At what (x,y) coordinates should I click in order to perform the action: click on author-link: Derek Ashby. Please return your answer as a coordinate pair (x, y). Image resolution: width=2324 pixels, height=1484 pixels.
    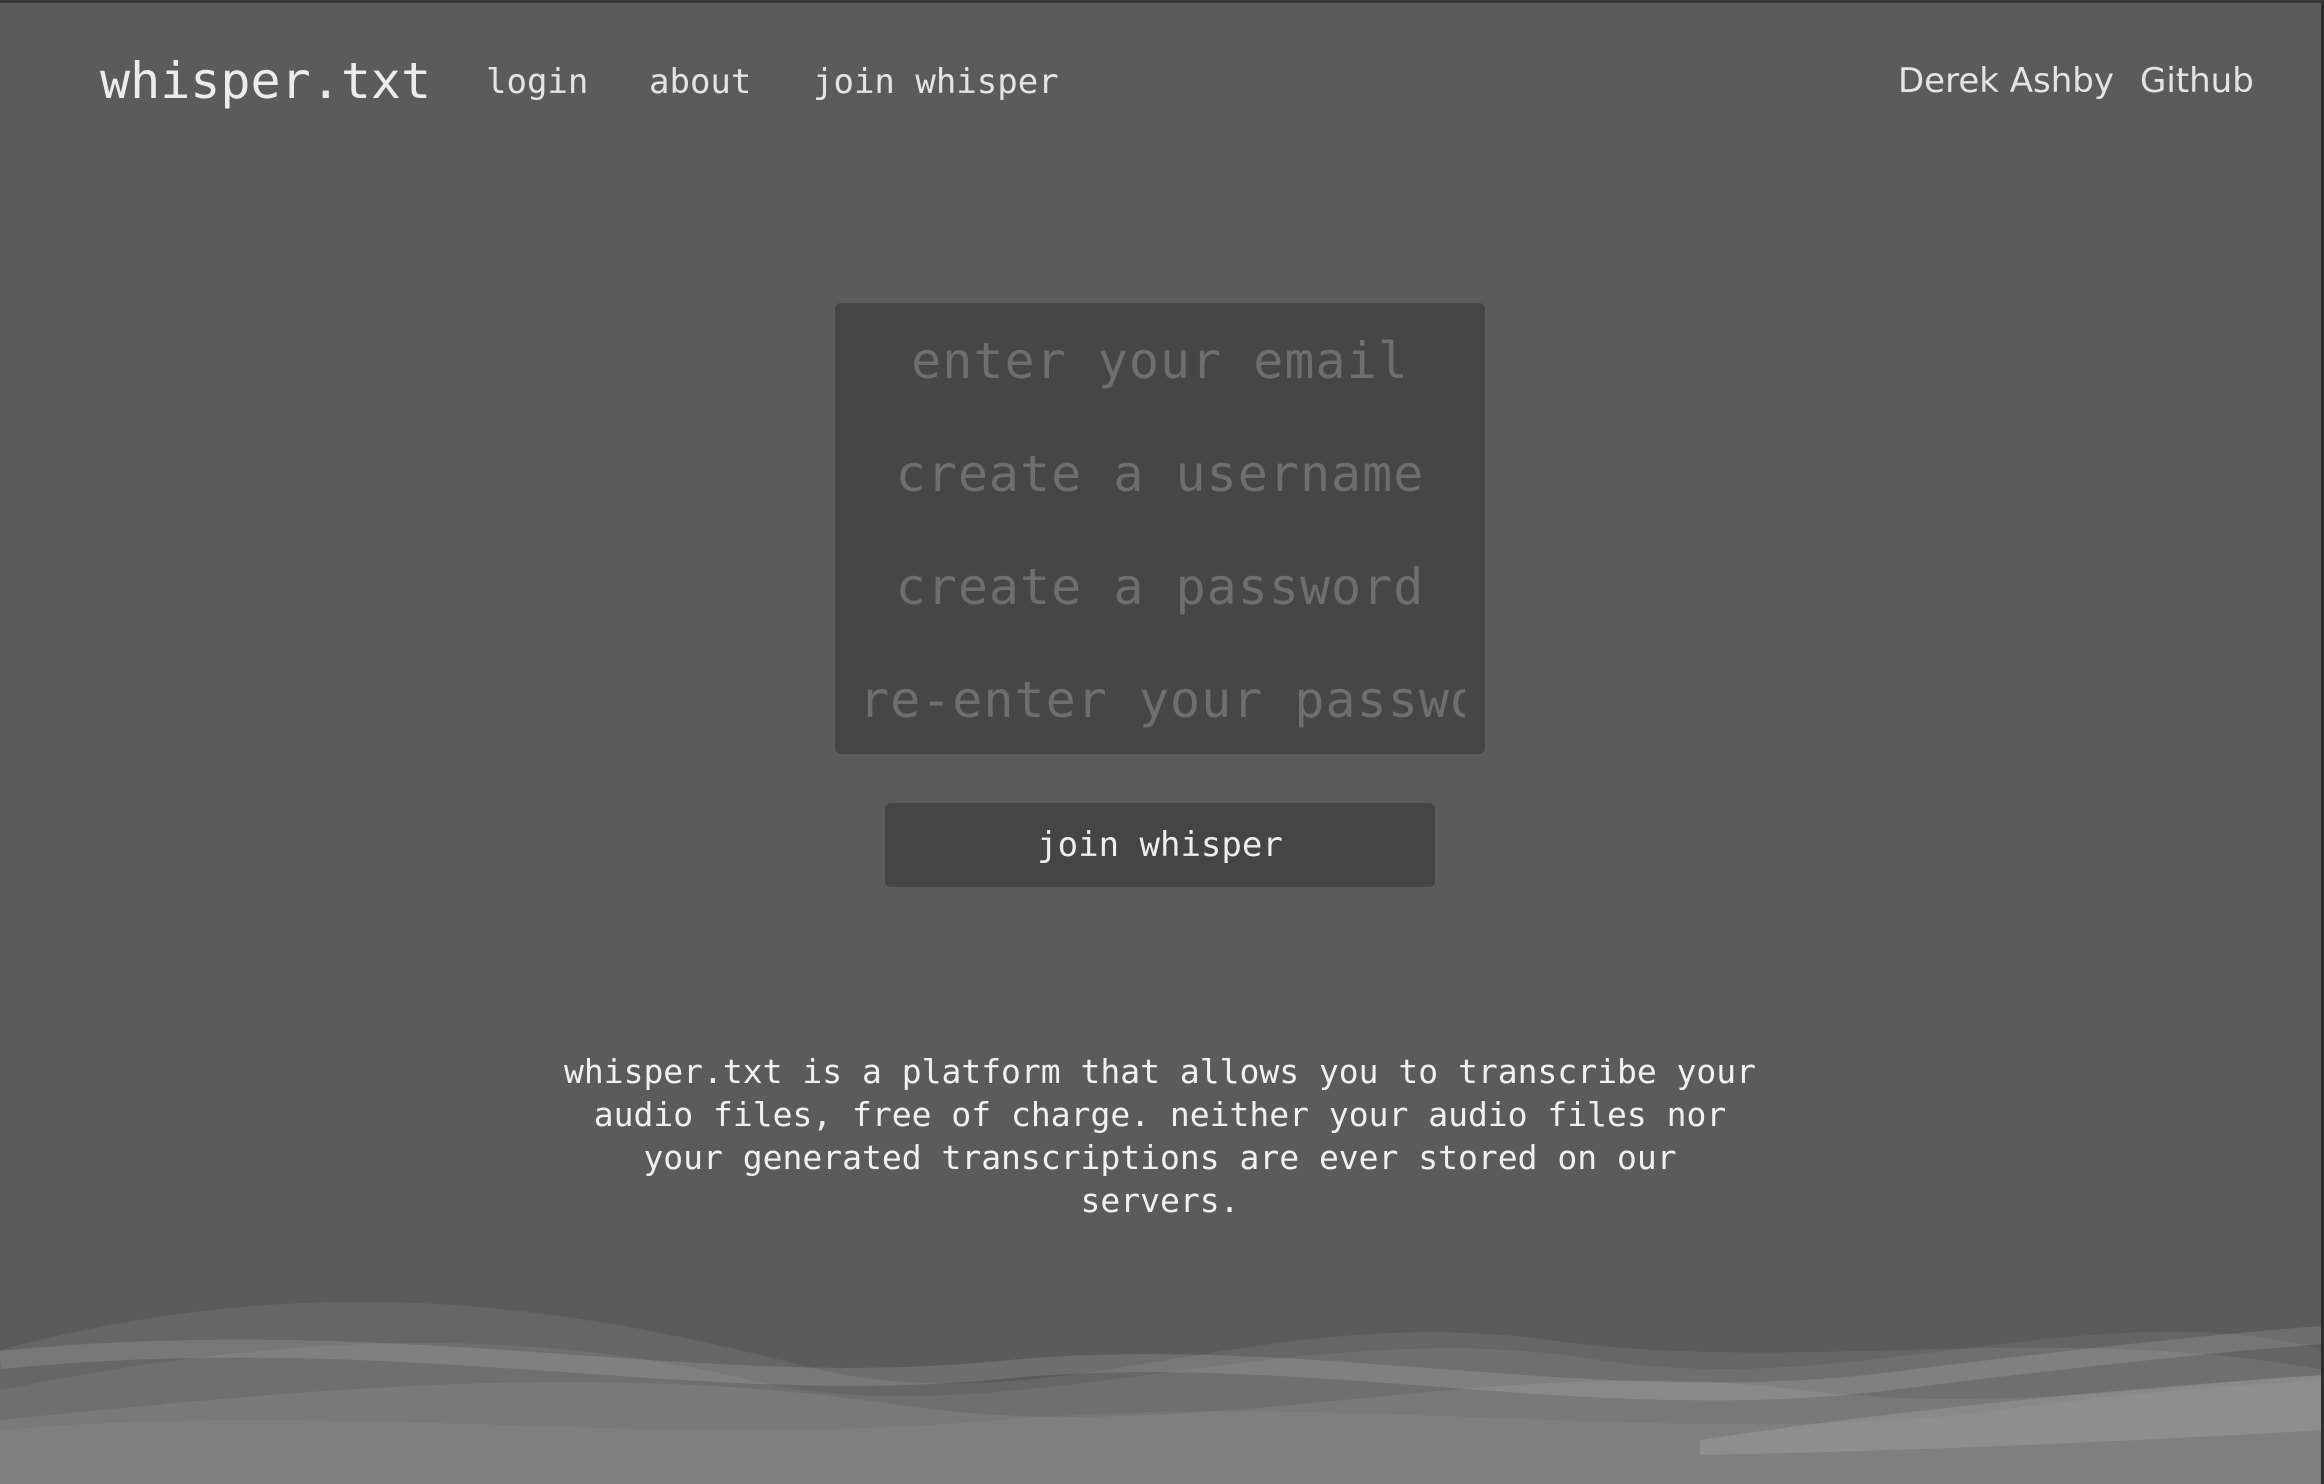
    Looking at the image, I should click on (2006, 81).